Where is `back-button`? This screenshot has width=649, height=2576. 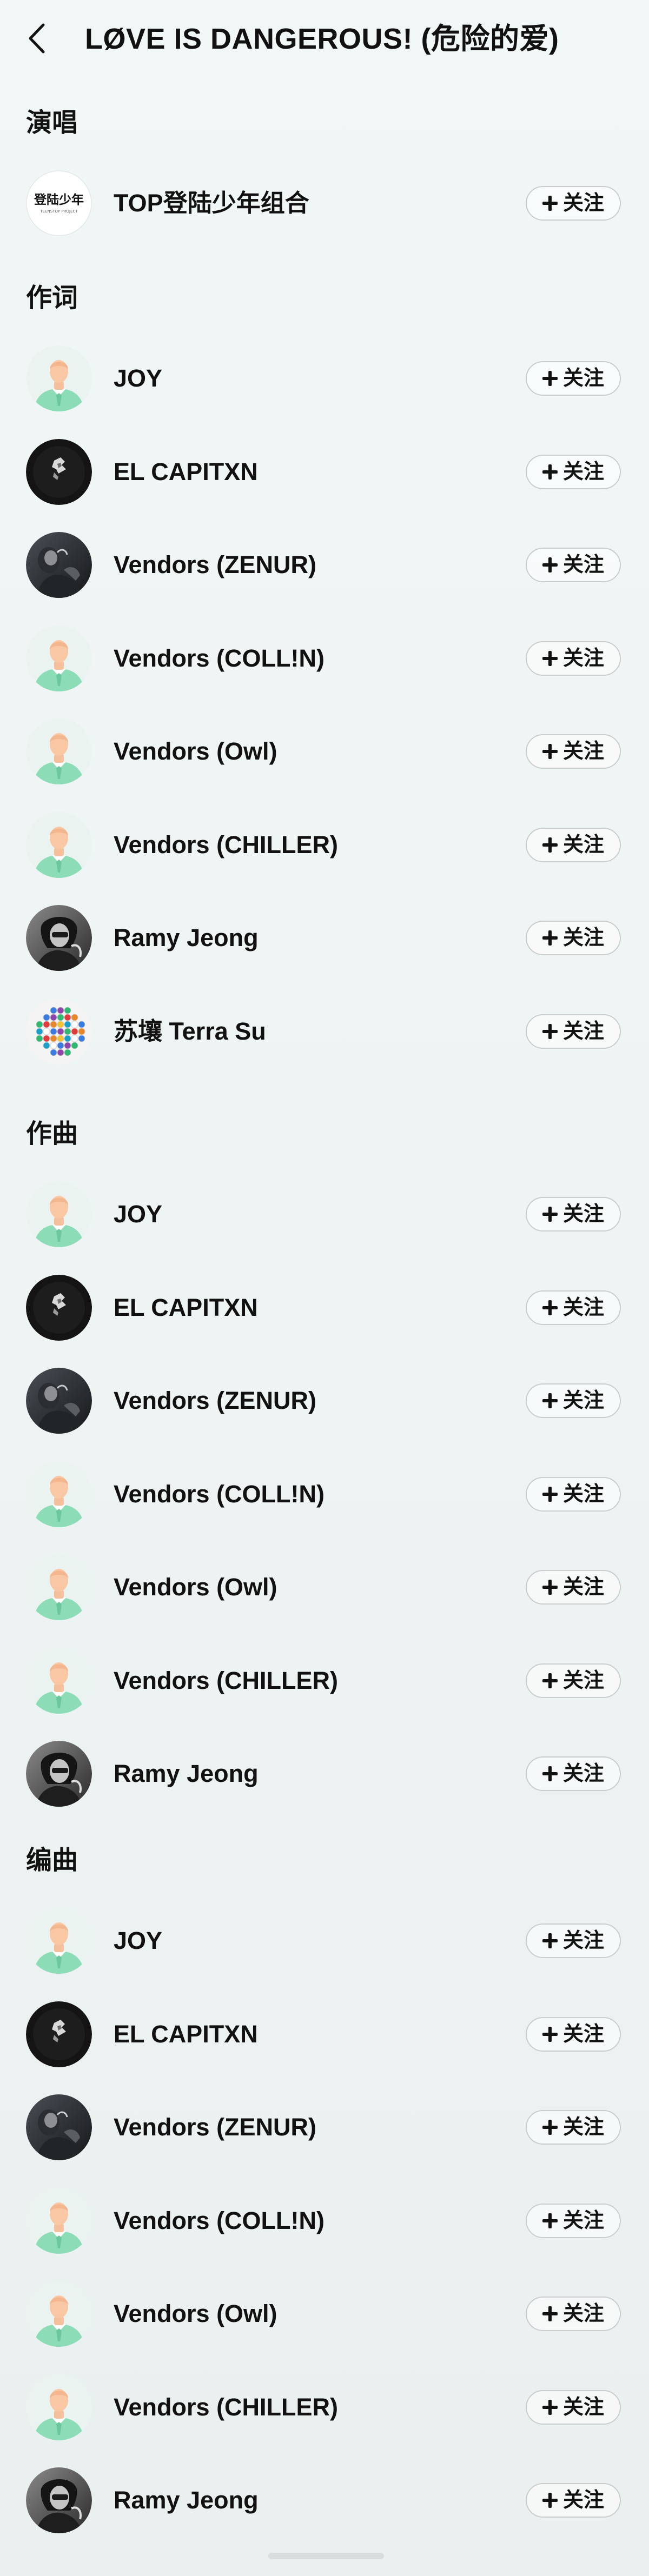
back-button is located at coordinates (38, 38).